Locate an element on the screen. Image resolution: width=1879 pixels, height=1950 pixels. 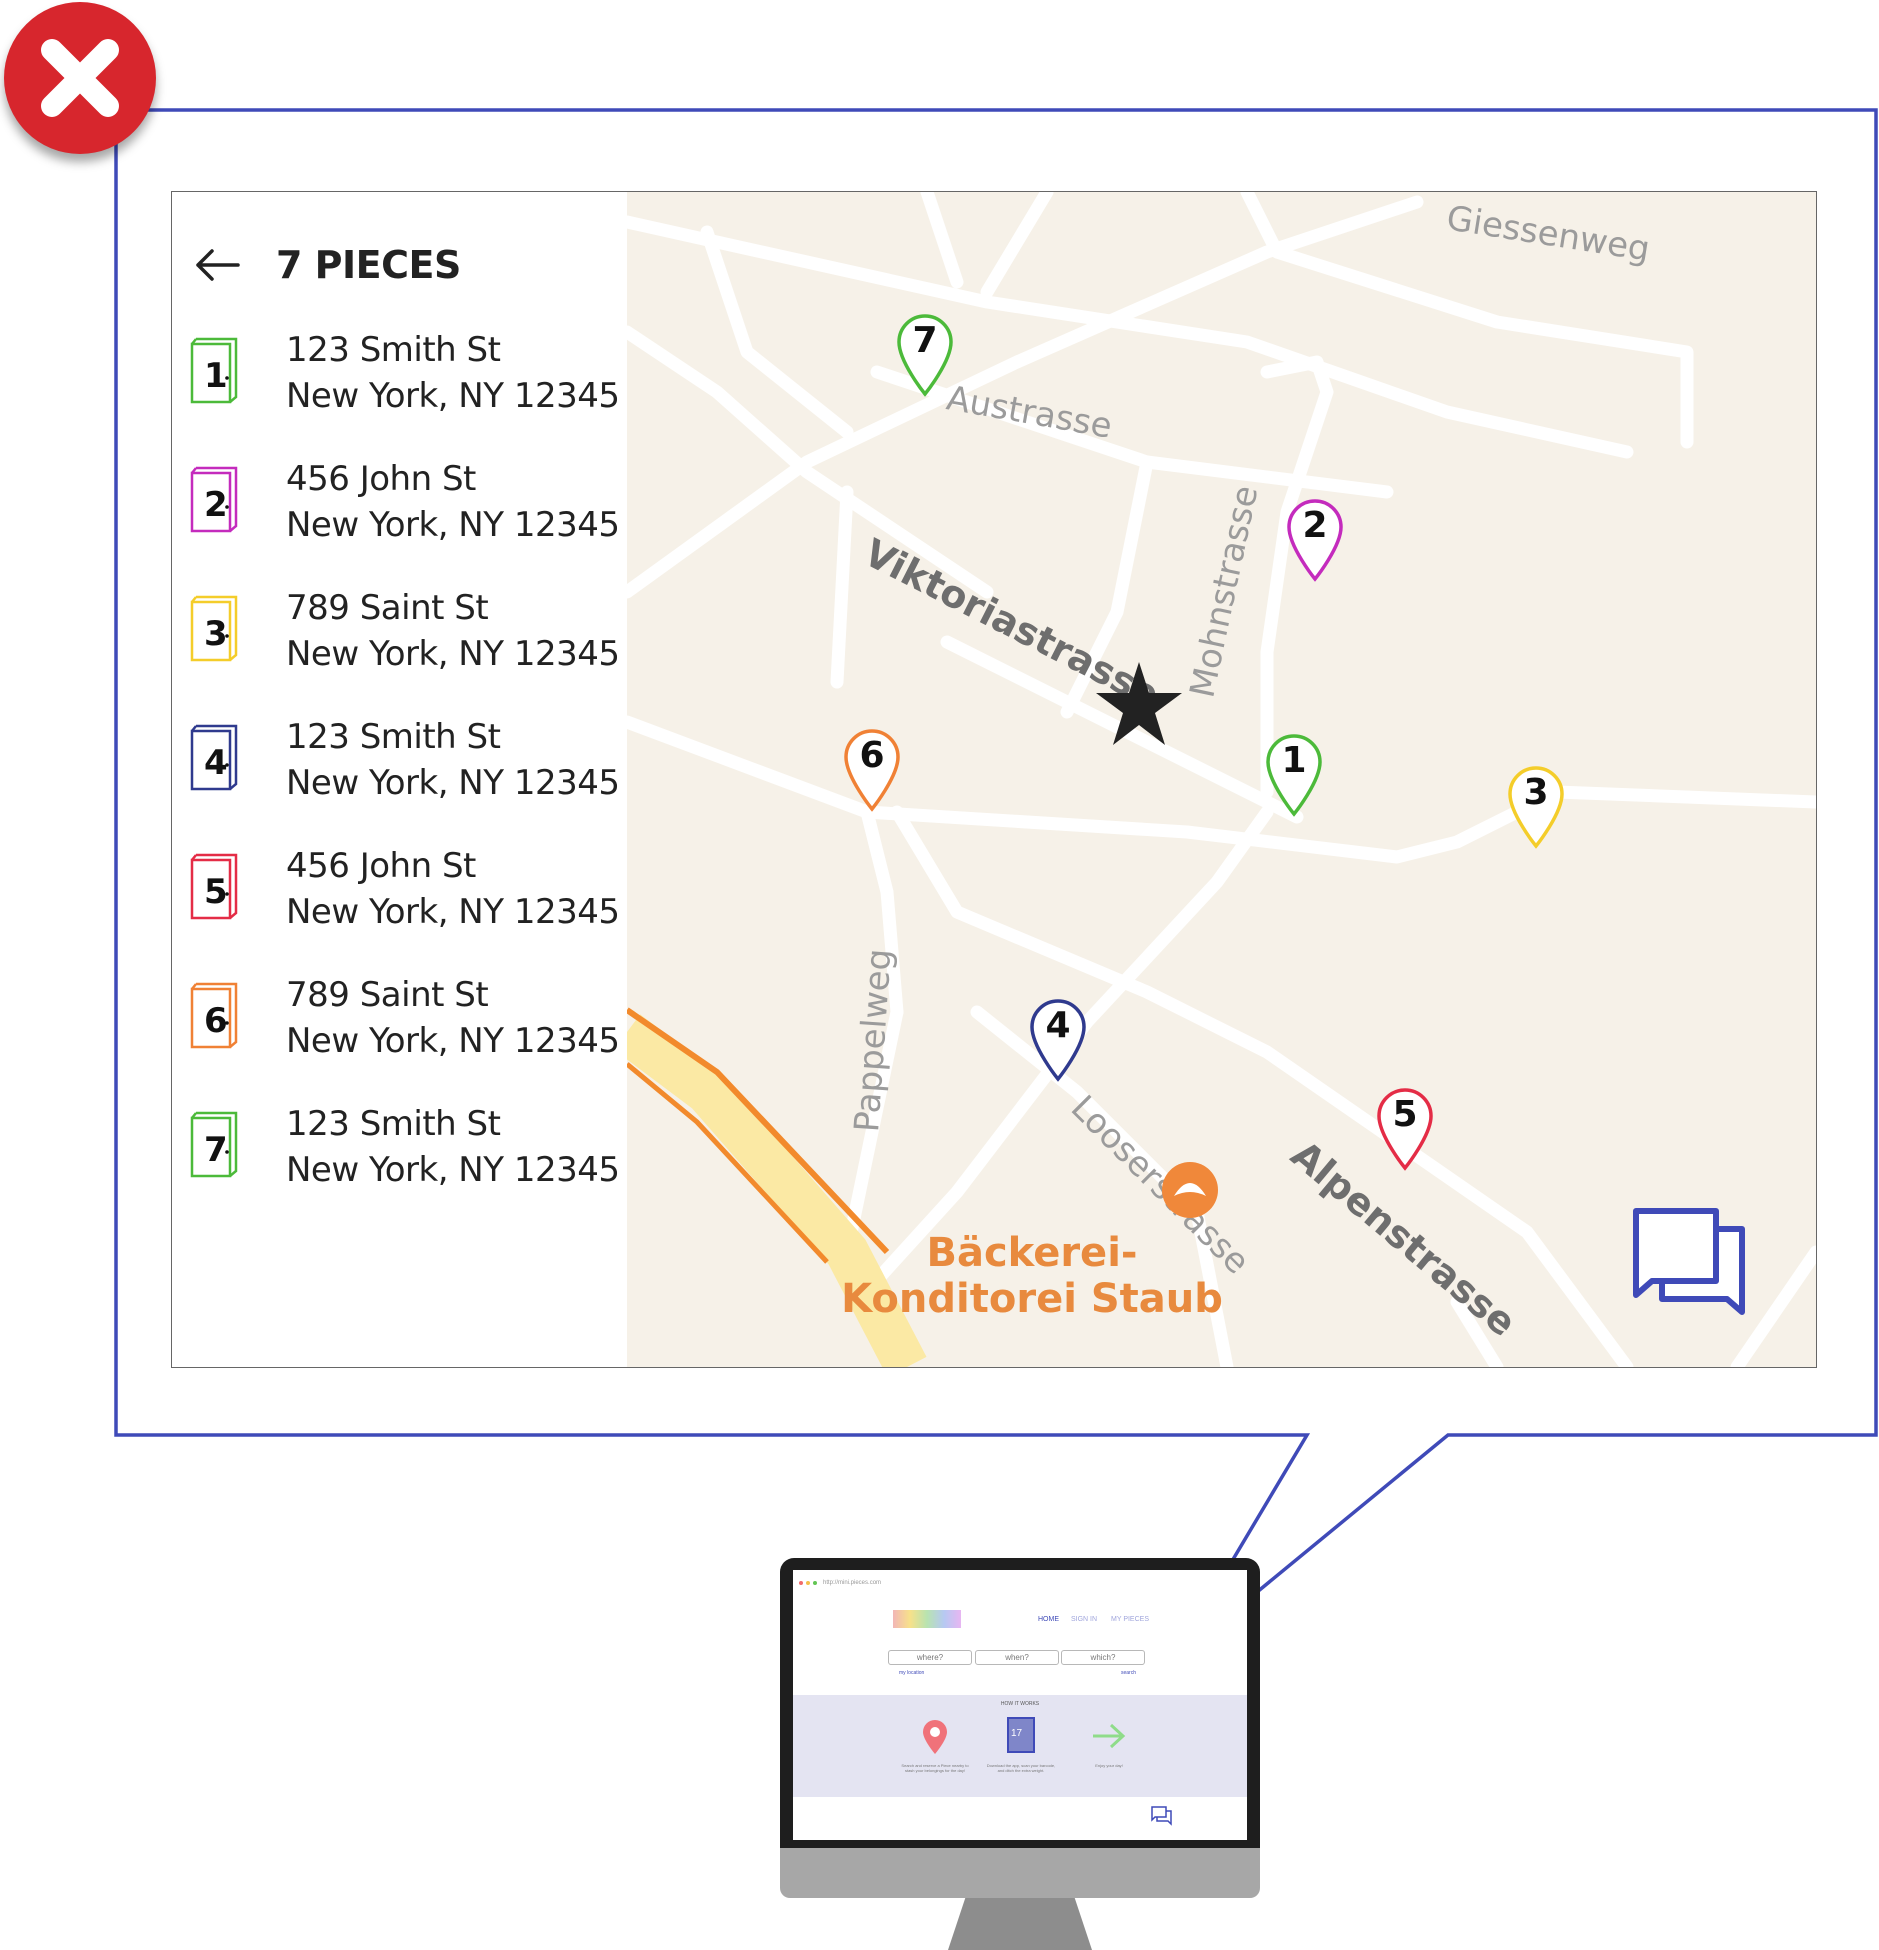
error-badge is located at coordinates (80, 78).